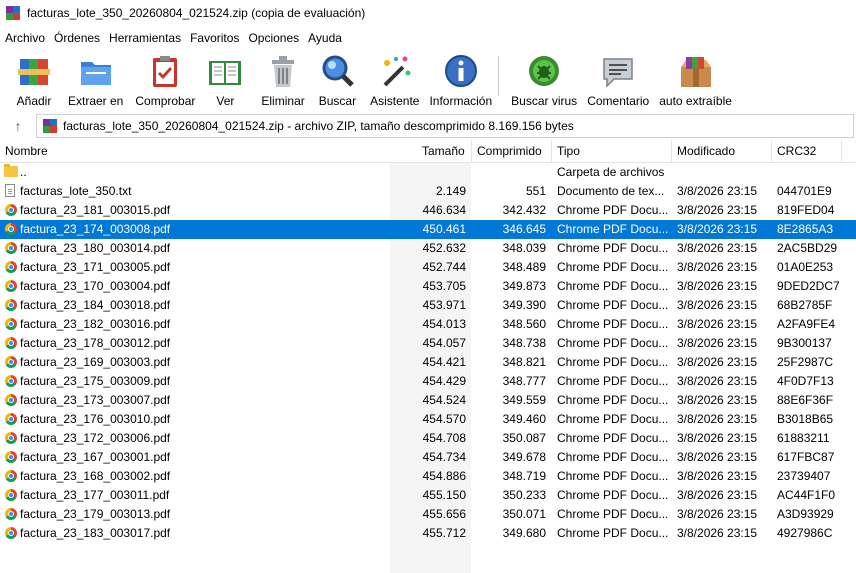 This screenshot has height=573, width=856. Describe the element at coordinates (524, 533) in the screenshot. I see `cell-packed: 349.680` at that location.